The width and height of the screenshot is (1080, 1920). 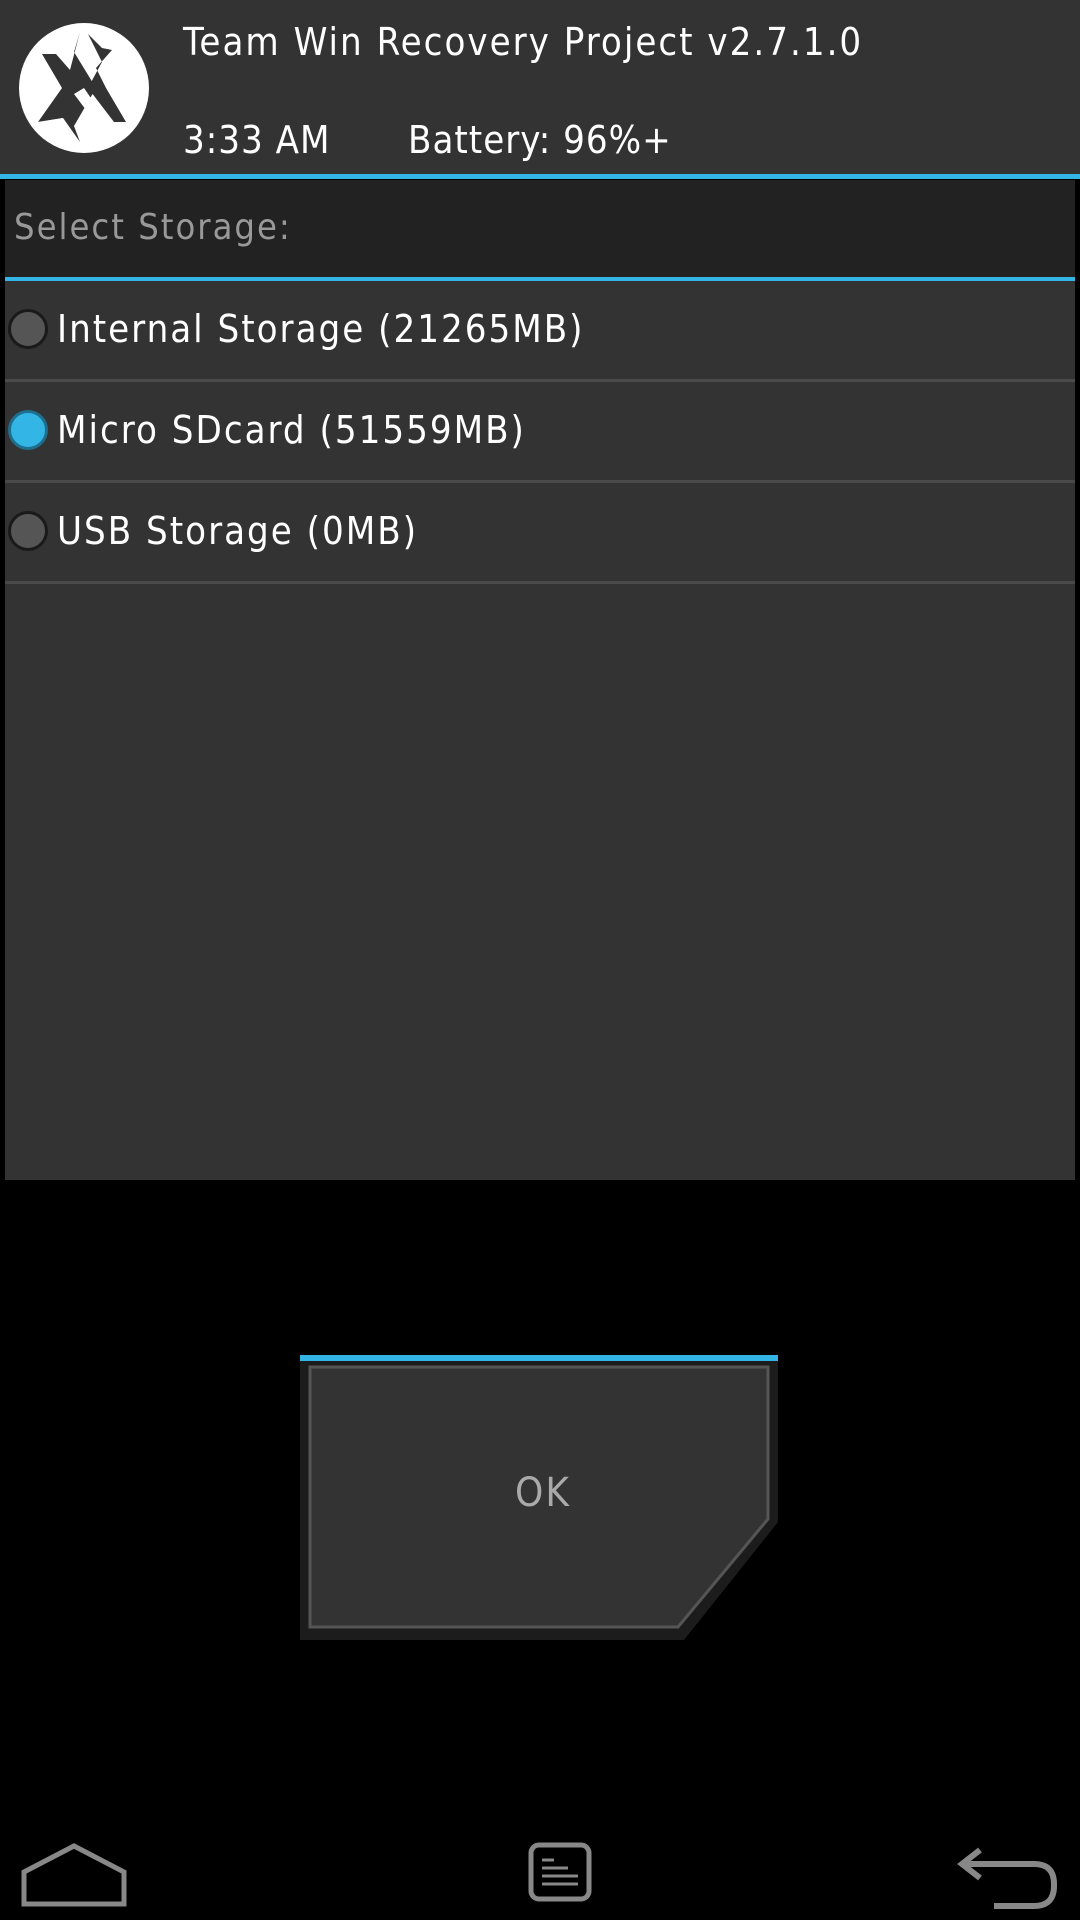 I want to click on back-icon, so click(x=1006, y=1879).